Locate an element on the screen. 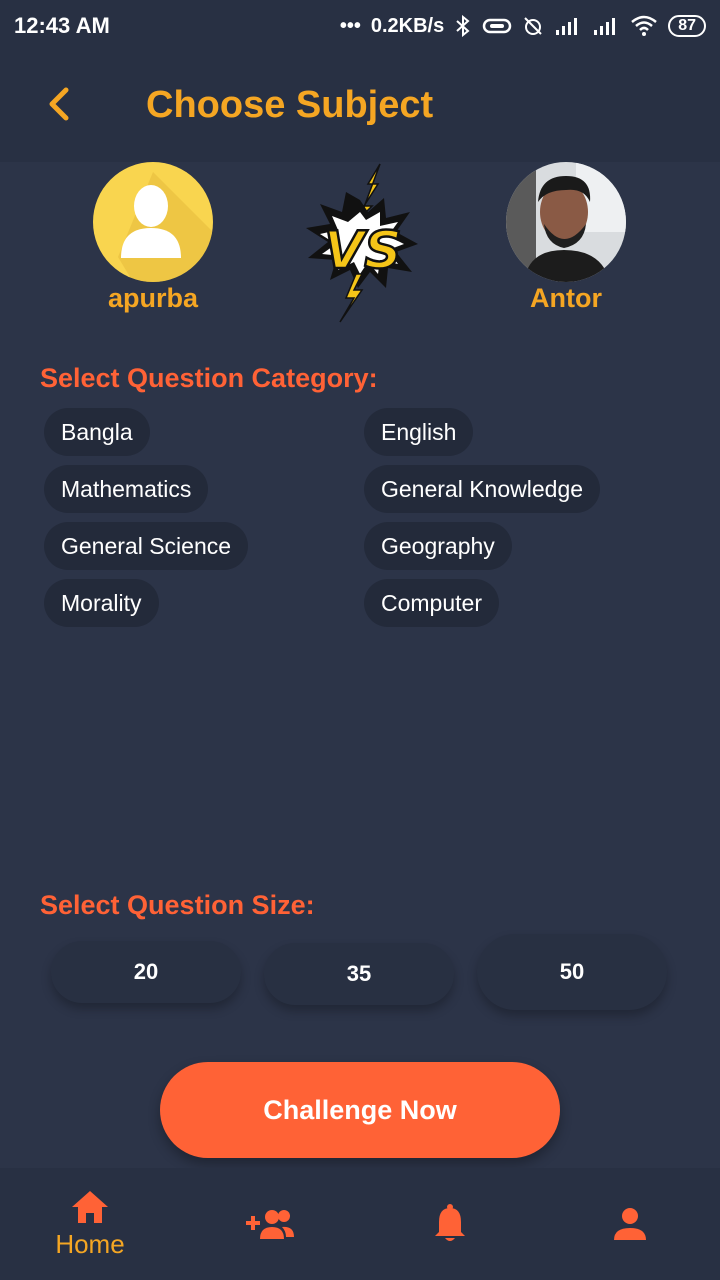  size-option-button: 20 is located at coordinates (146, 972).